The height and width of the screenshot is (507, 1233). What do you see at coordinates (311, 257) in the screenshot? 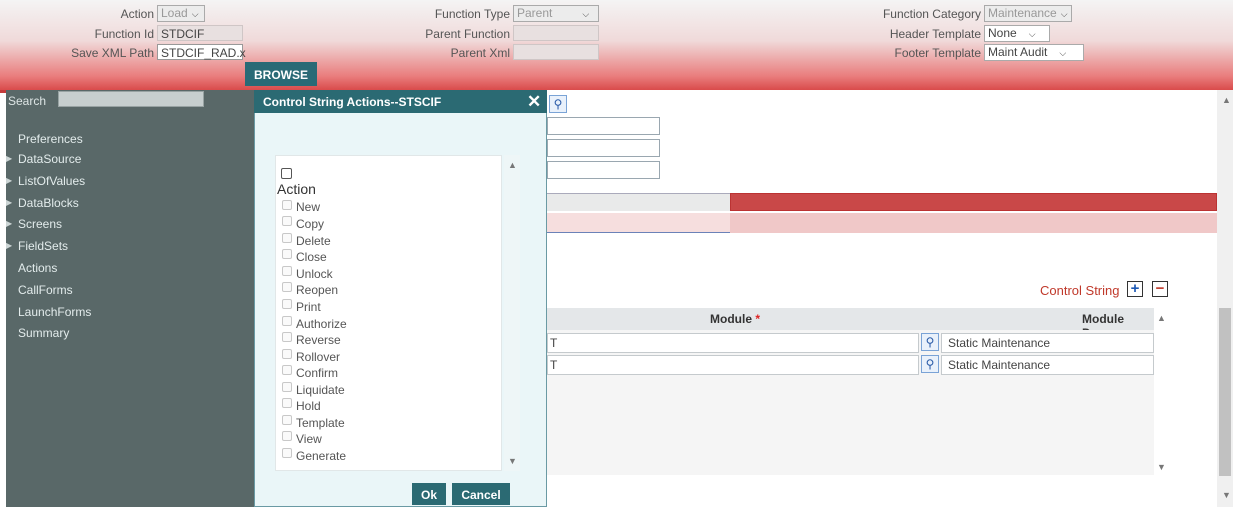
I see `list-item: Close` at bounding box center [311, 257].